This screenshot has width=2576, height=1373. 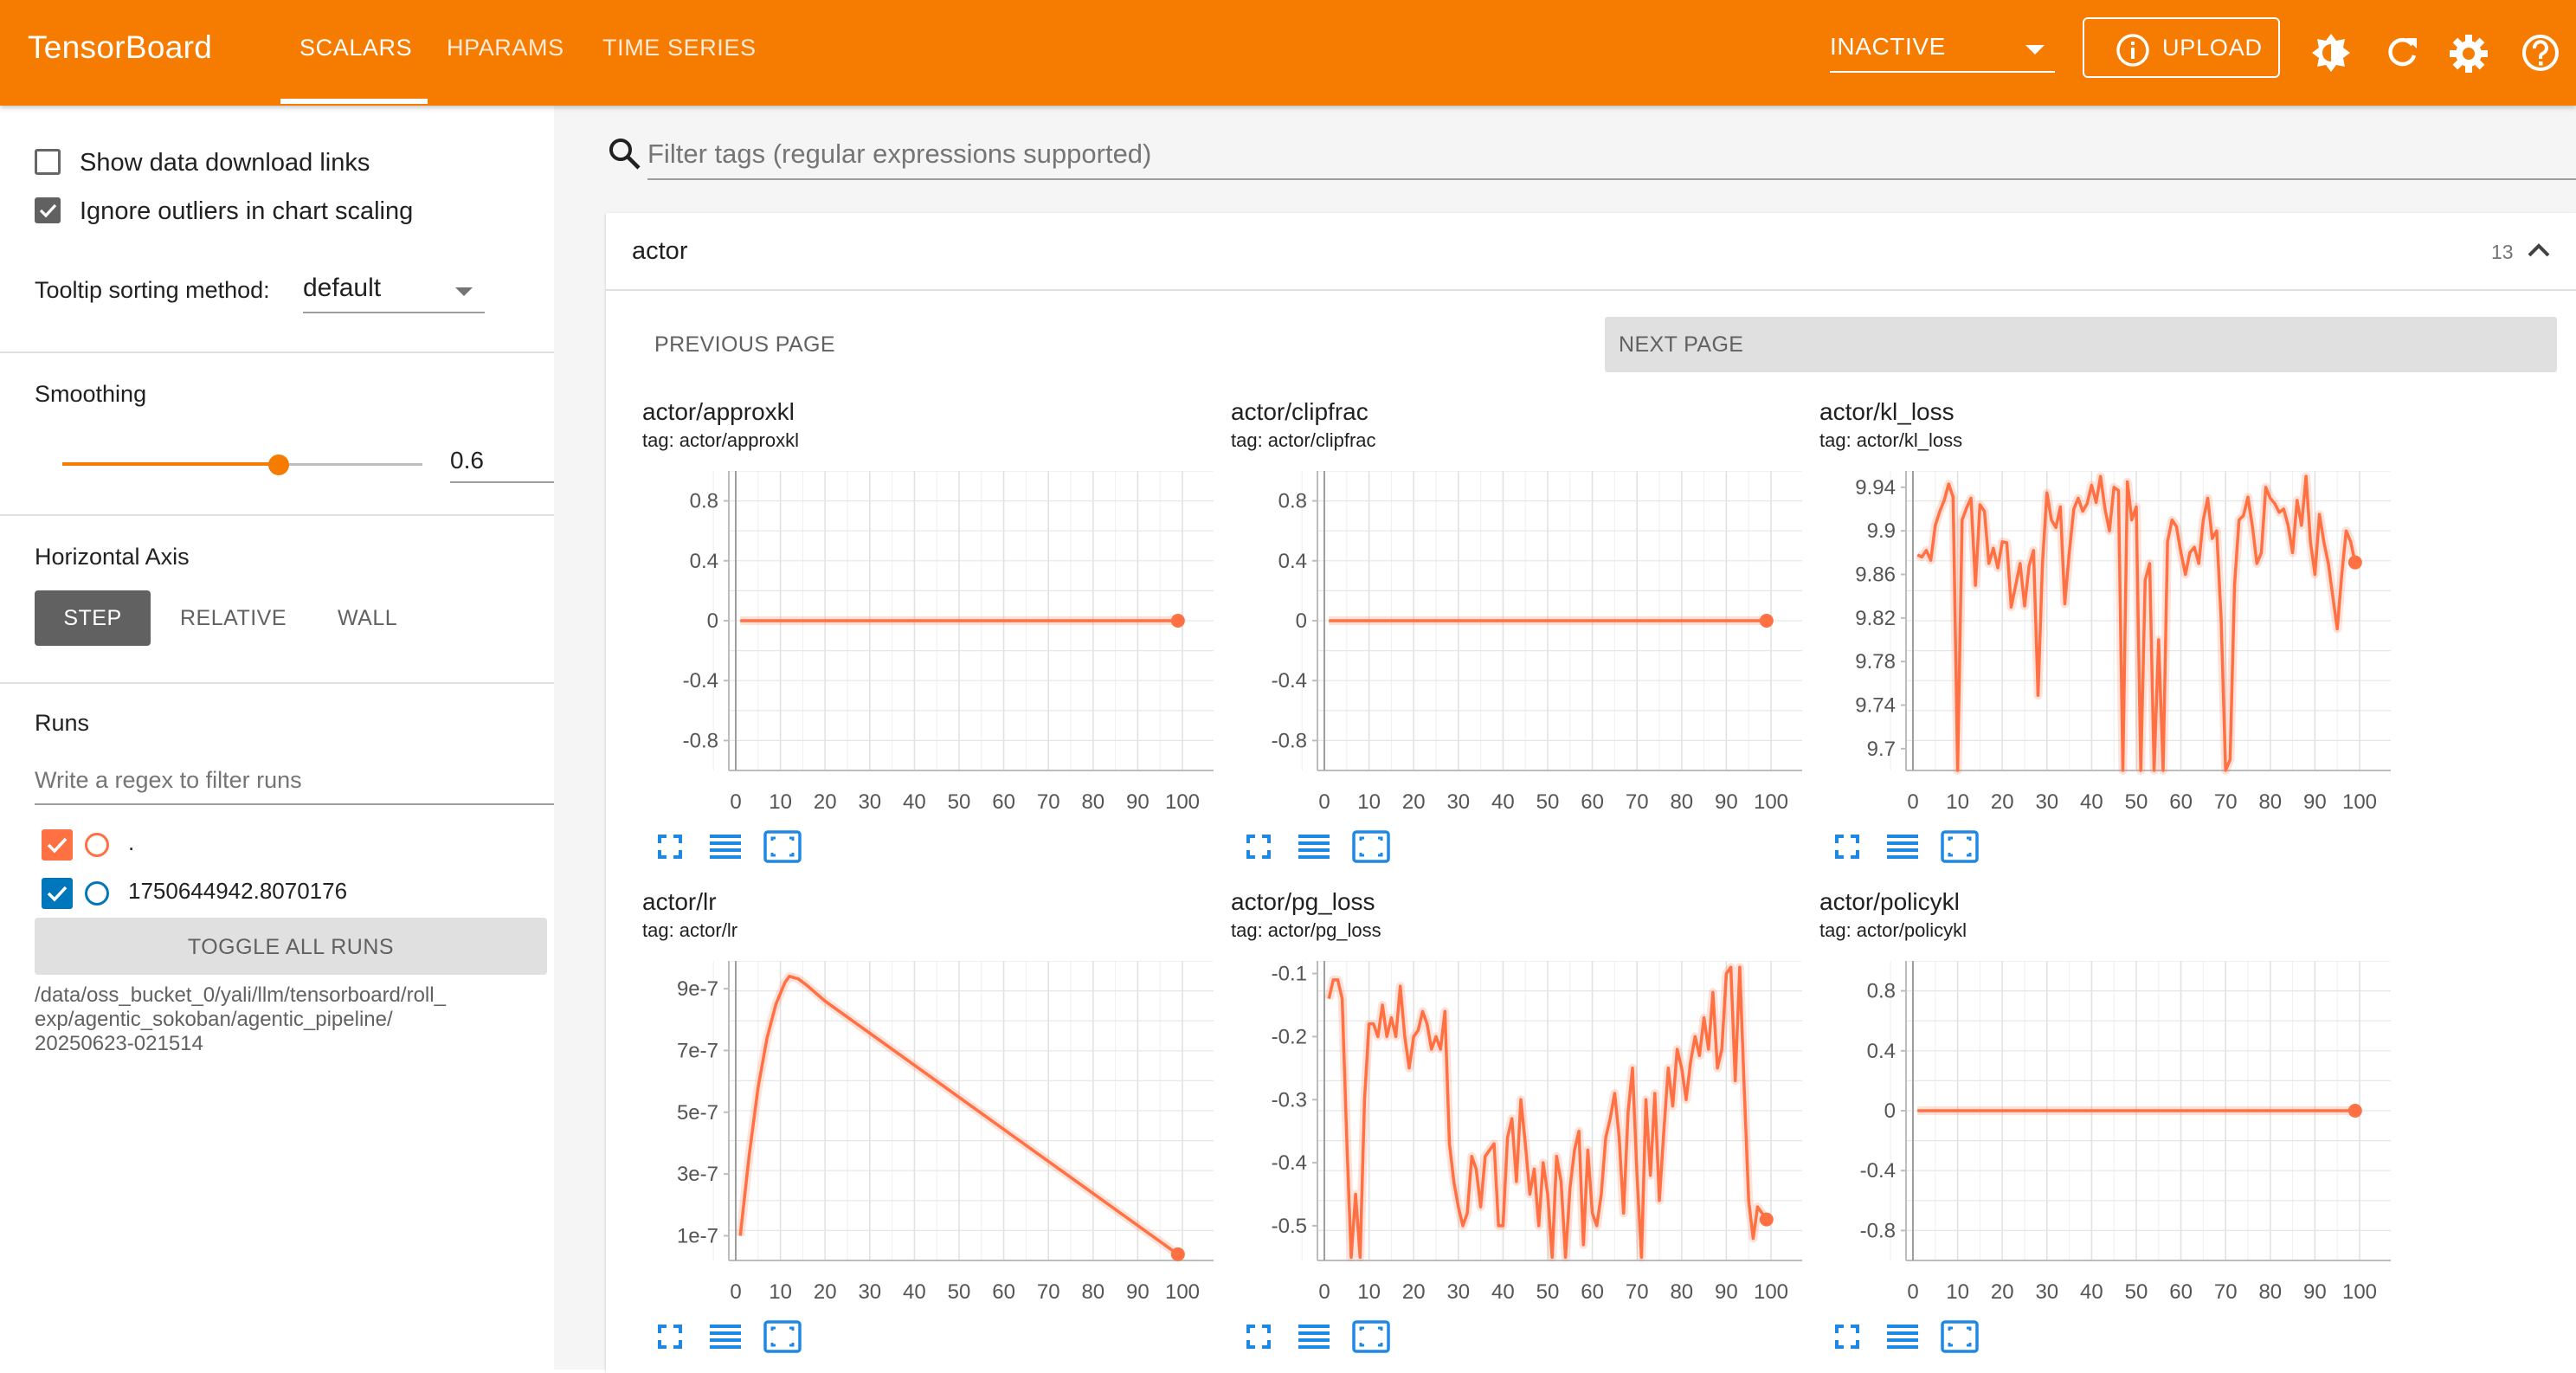 What do you see at coordinates (1611, 155) in the screenshot?
I see `tag-filter-input` at bounding box center [1611, 155].